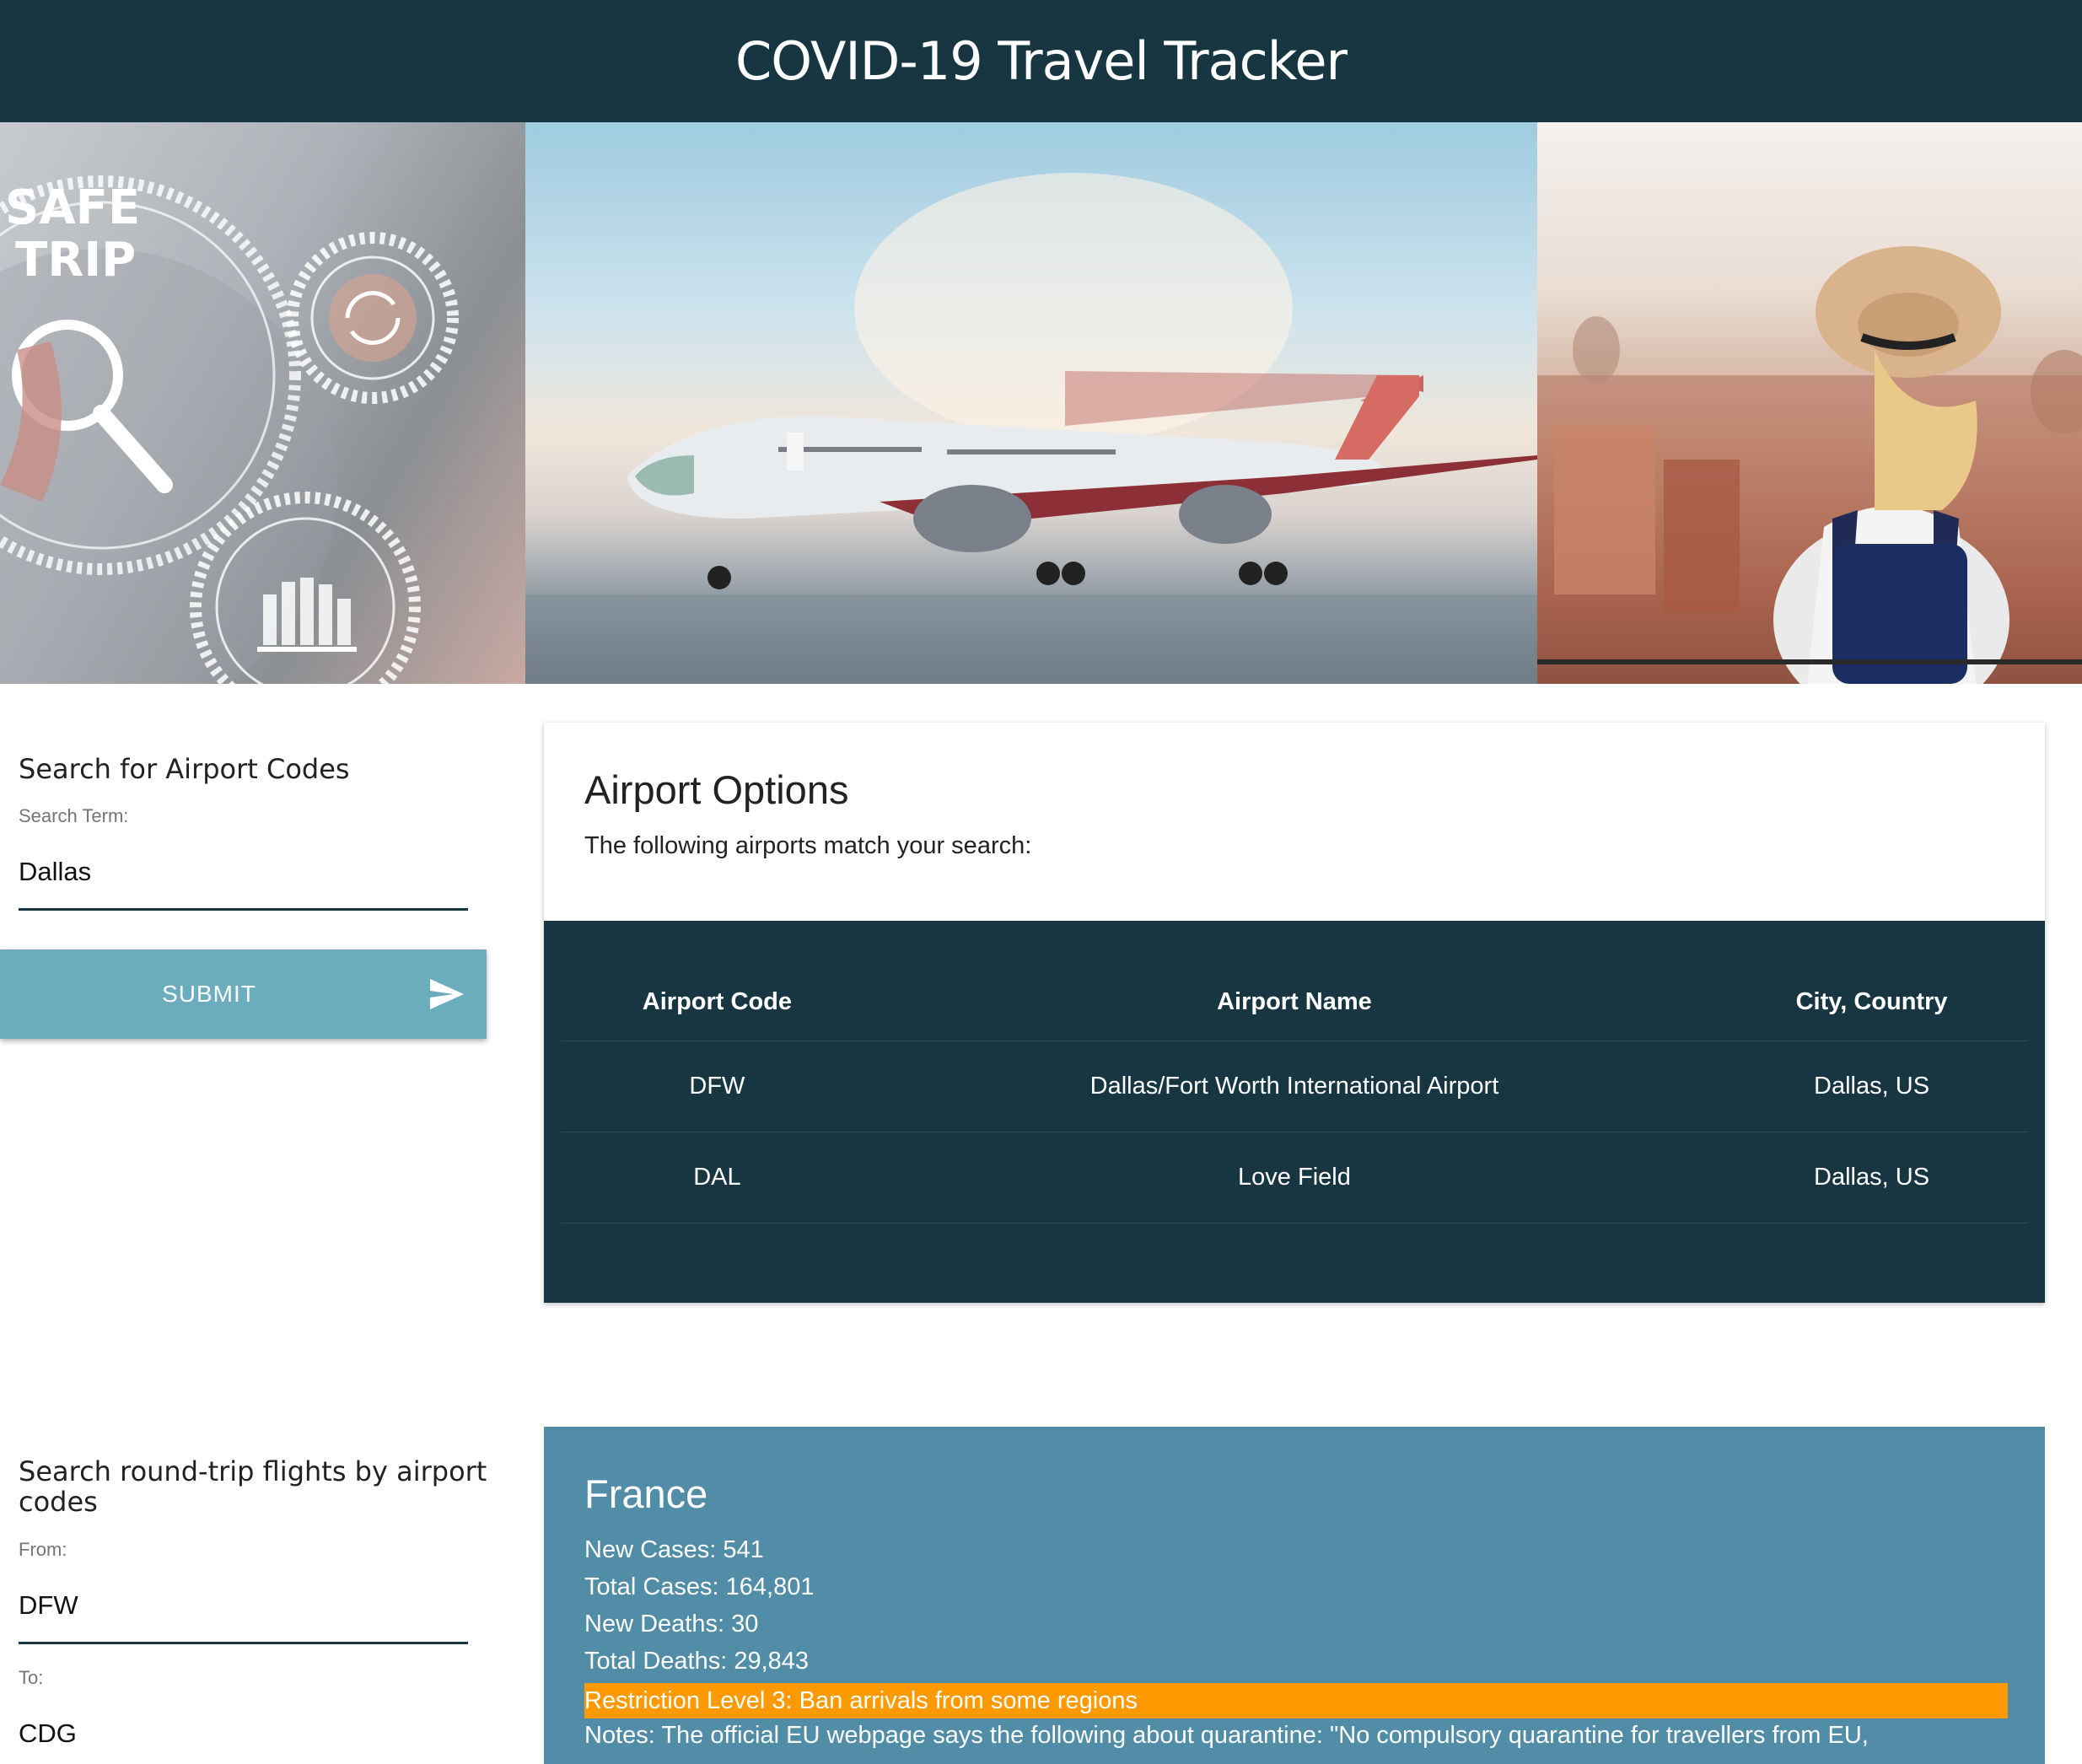 This screenshot has width=2082, height=1764. Describe the element at coordinates (75, 260) in the screenshot. I see `safe-trip-badge-line2: TRIP` at that location.